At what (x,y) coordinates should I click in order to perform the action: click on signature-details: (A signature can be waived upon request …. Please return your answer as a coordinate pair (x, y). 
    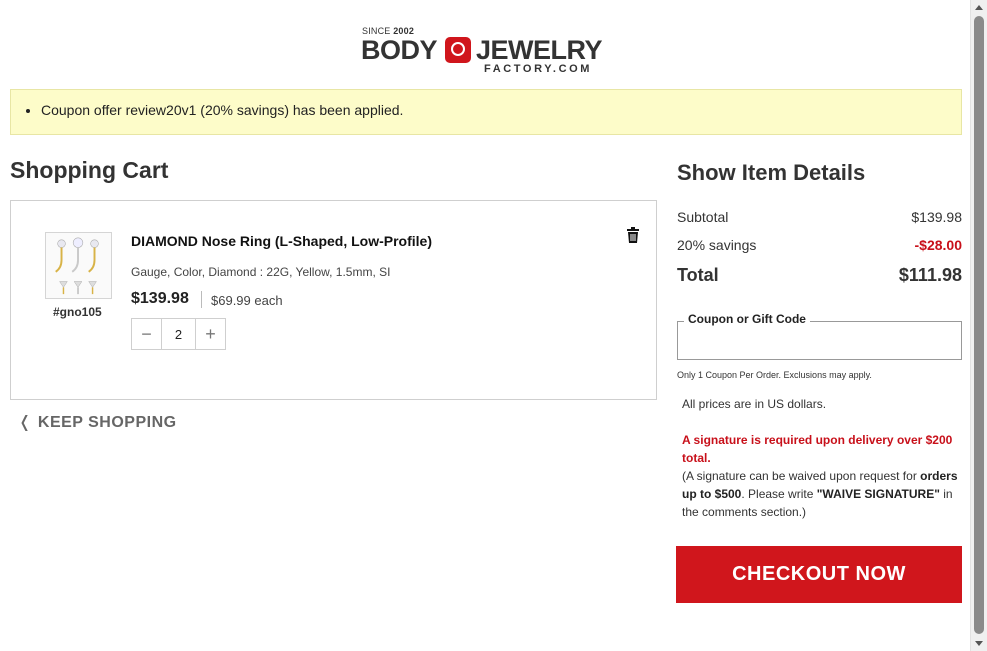
    Looking at the image, I should click on (820, 494).